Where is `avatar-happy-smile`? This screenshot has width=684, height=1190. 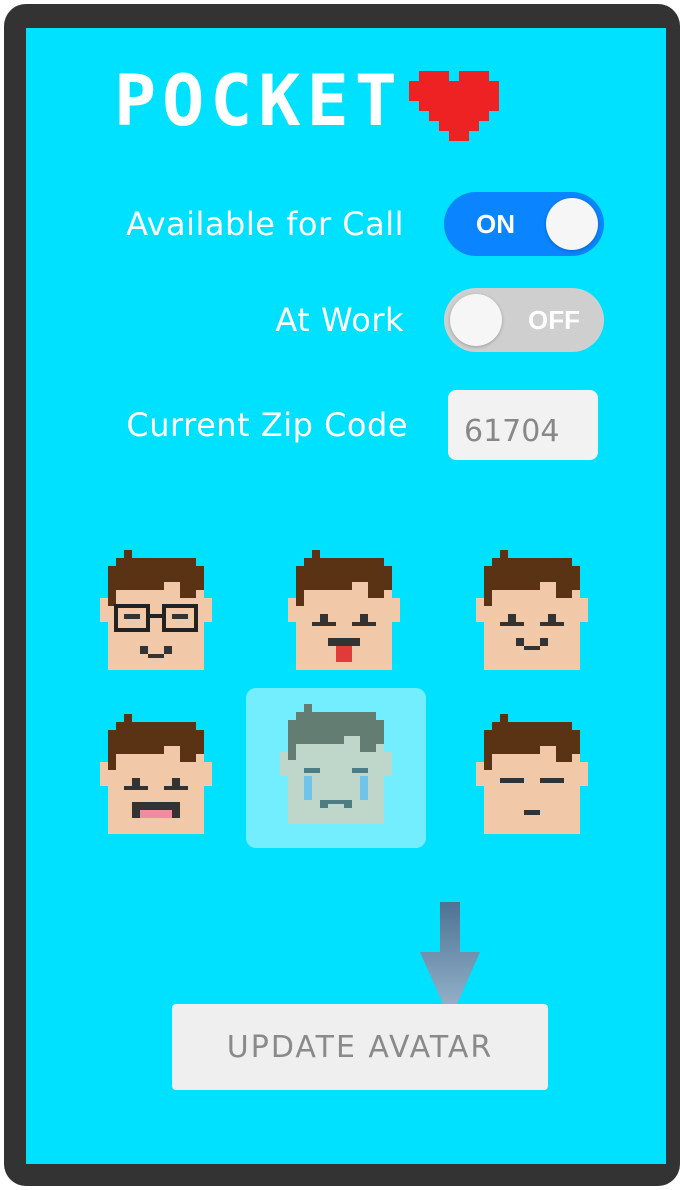
avatar-happy-smile is located at coordinates (532, 614).